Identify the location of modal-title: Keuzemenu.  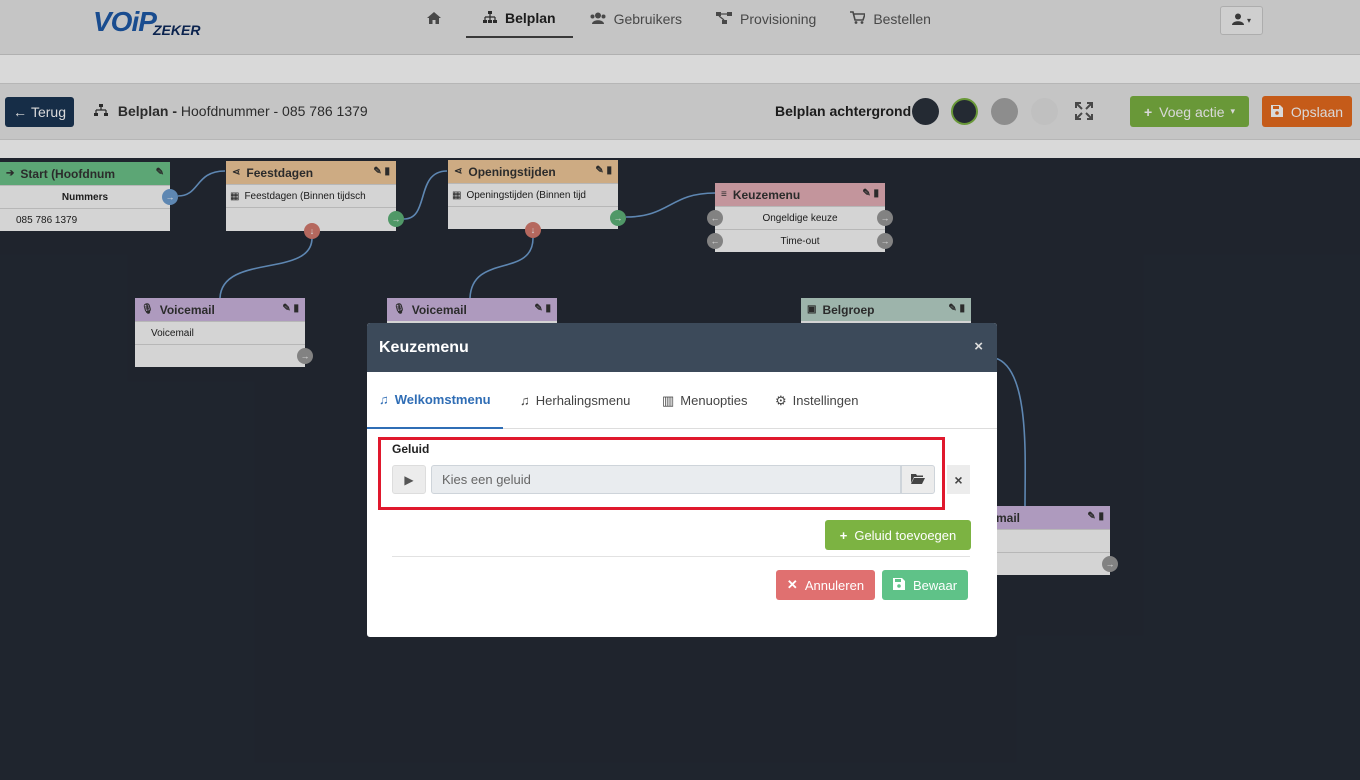
(424, 347).